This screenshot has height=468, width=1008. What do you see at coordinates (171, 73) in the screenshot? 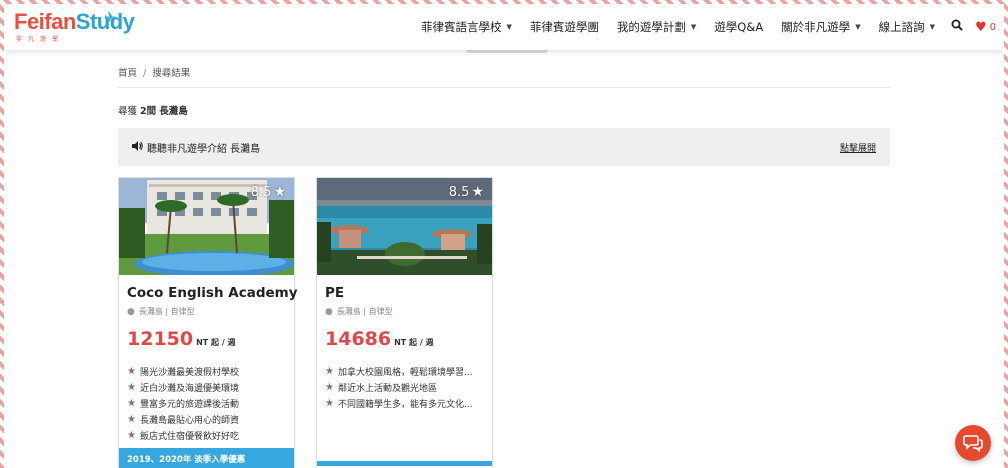
I see `breadcrumb-current: 搜尋結果` at bounding box center [171, 73].